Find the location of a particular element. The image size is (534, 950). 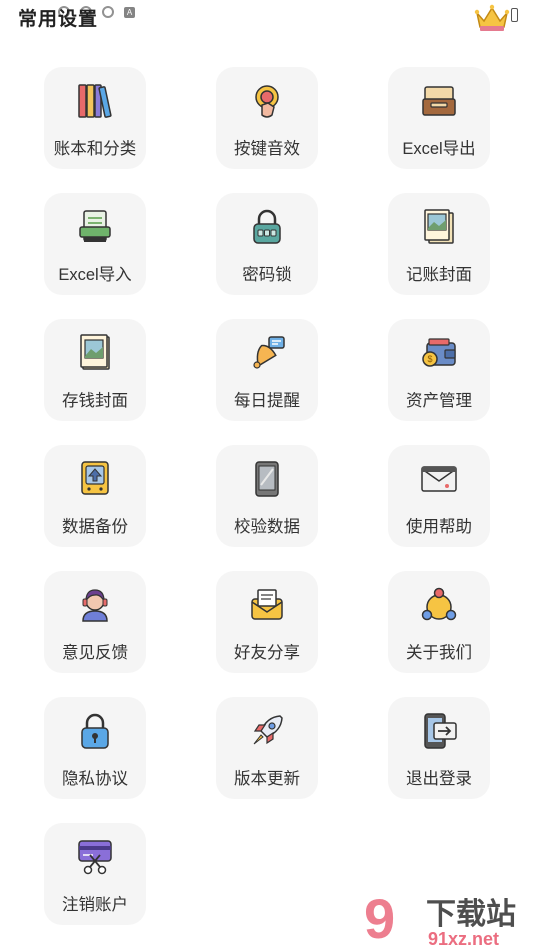

menu-item-label: 注销账户 is located at coordinates (95, 905).